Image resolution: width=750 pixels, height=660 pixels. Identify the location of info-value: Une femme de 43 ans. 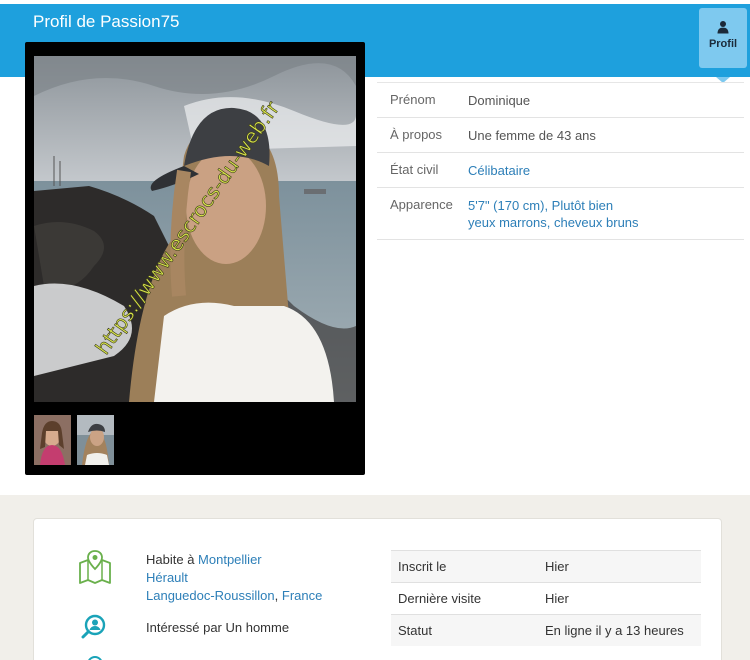
(532, 135).